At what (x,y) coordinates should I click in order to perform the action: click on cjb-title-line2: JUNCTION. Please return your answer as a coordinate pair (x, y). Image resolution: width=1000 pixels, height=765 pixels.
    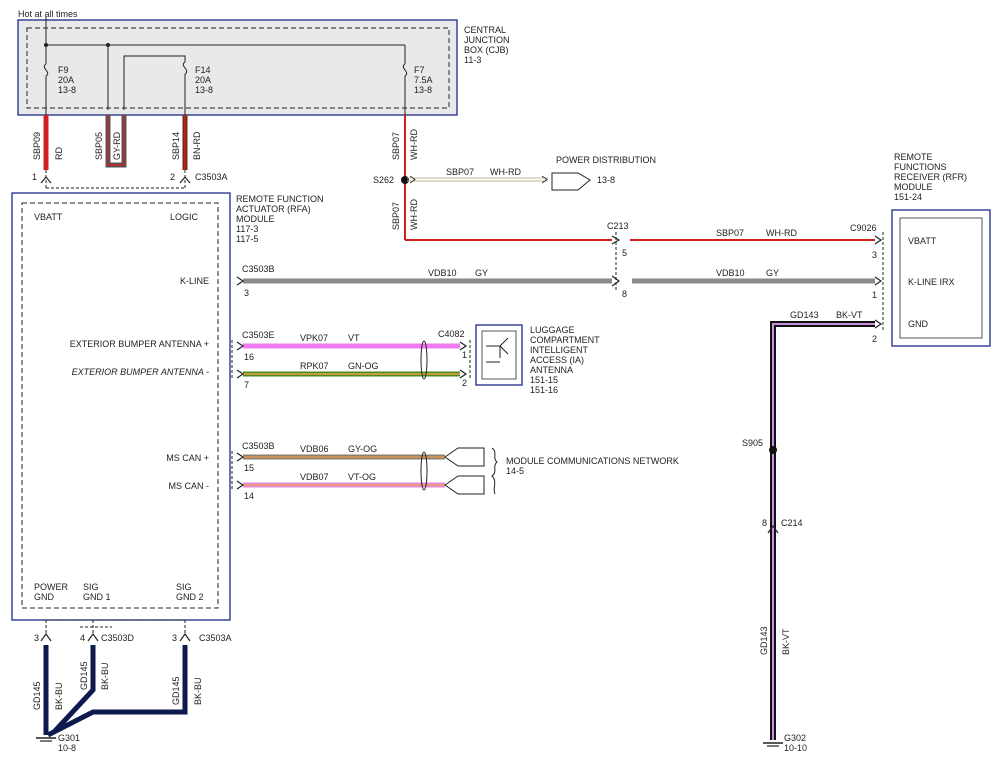
    Looking at the image, I should click on (487, 40).